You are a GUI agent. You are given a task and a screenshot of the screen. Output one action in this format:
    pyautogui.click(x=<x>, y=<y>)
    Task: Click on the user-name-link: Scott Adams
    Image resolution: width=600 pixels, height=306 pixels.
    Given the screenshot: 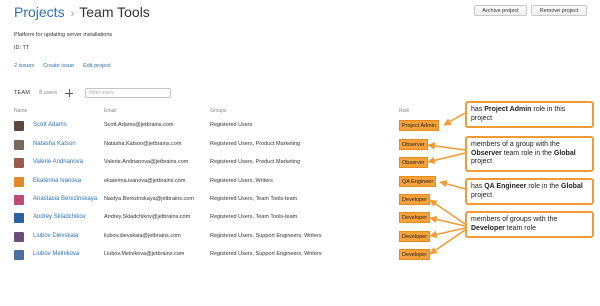 What is the action you would take?
    pyautogui.click(x=50, y=125)
    